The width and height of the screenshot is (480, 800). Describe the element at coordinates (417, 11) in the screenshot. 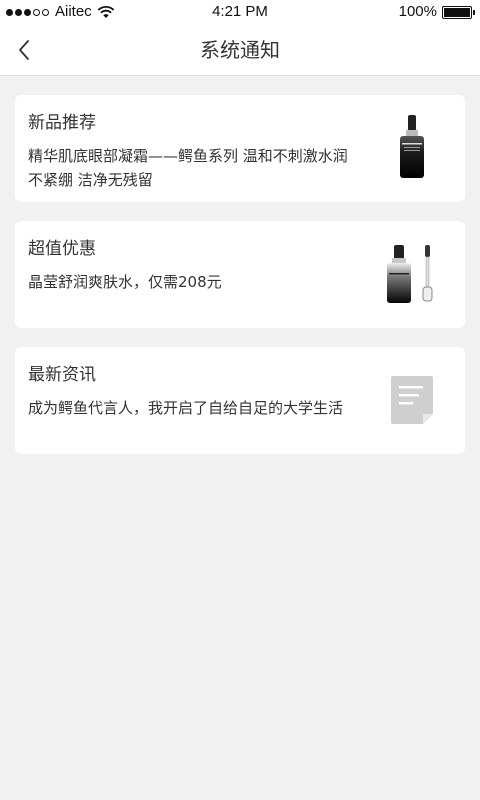

I see `battery-percent: 100%` at that location.